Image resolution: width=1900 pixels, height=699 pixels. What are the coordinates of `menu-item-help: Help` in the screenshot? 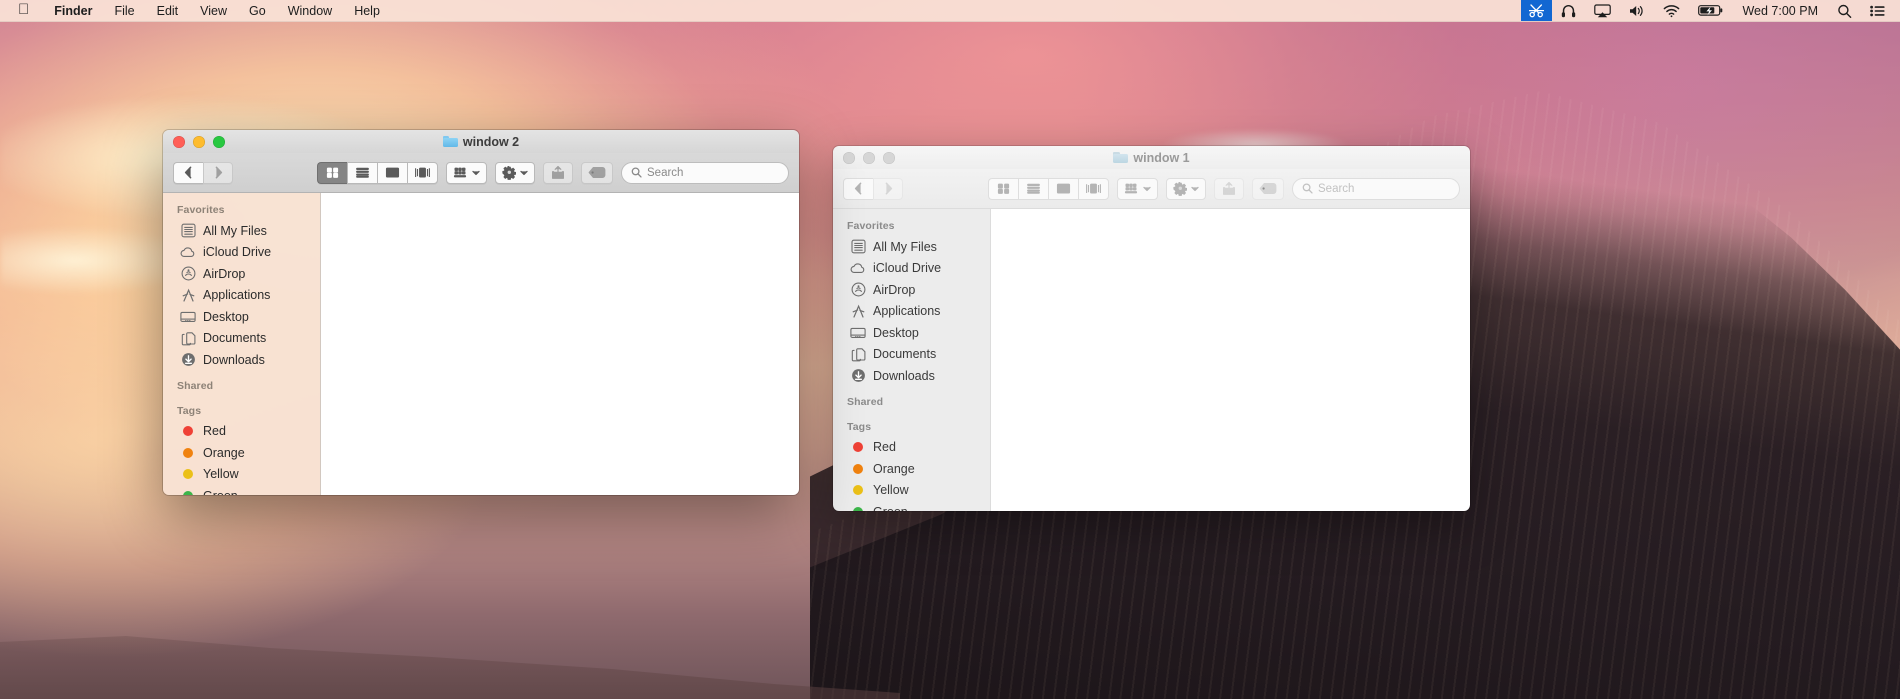 It's located at (367, 10).